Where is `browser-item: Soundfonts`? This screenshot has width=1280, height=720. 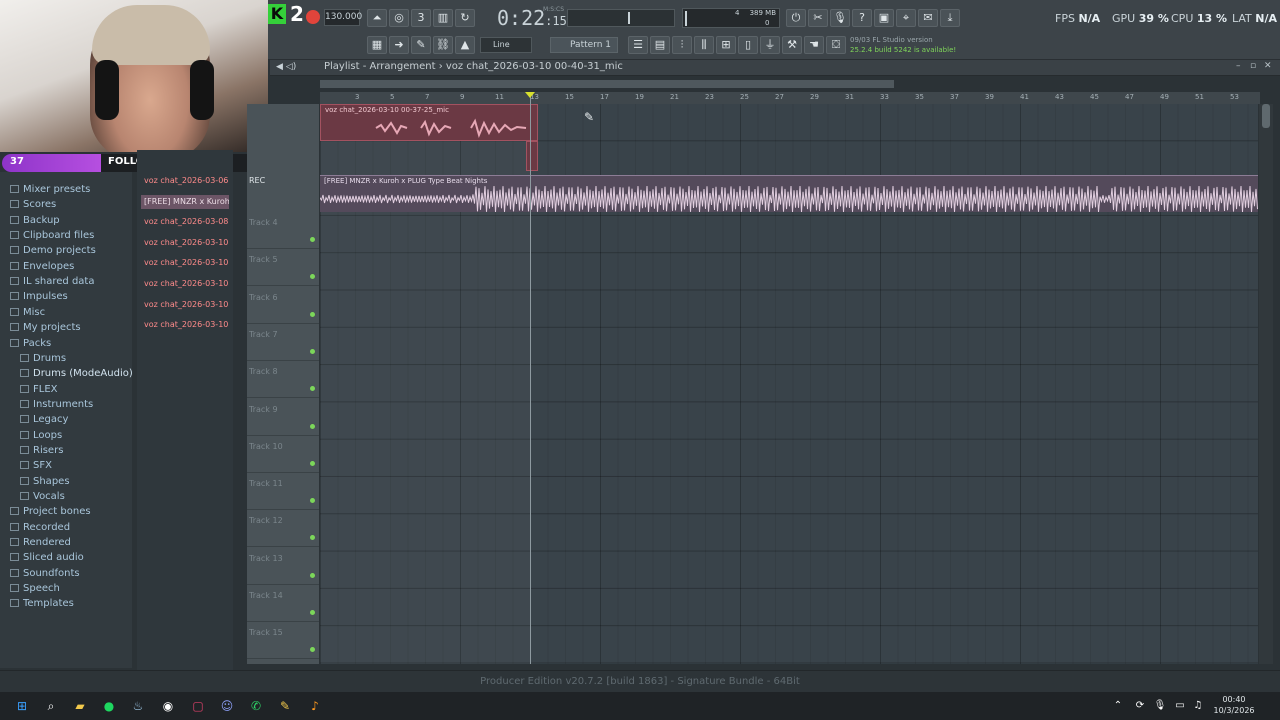
browser-item: Soundfonts is located at coordinates (45, 573).